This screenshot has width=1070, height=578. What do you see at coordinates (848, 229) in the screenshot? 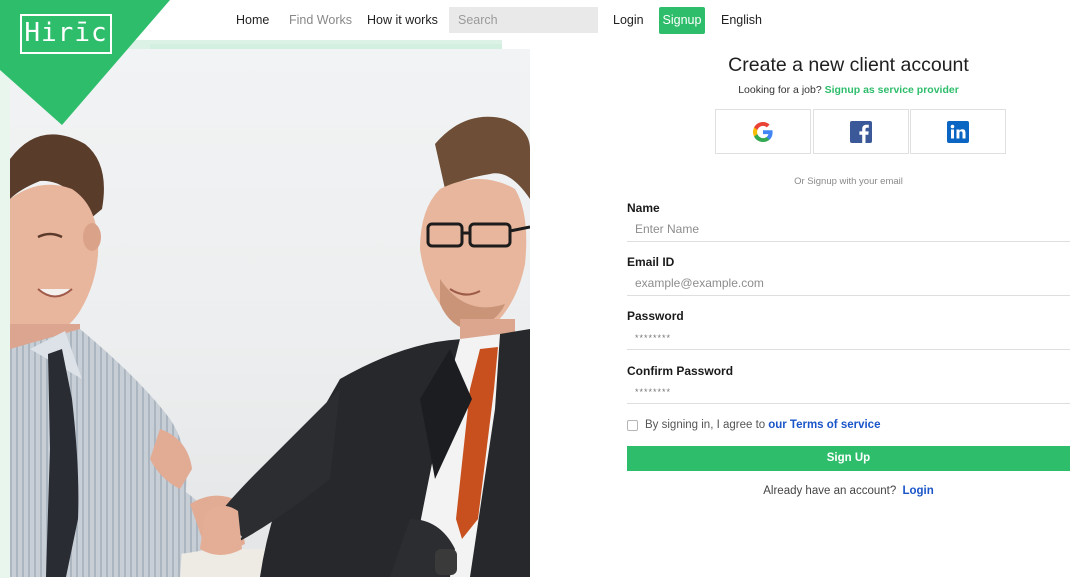
I see `name-field` at bounding box center [848, 229].